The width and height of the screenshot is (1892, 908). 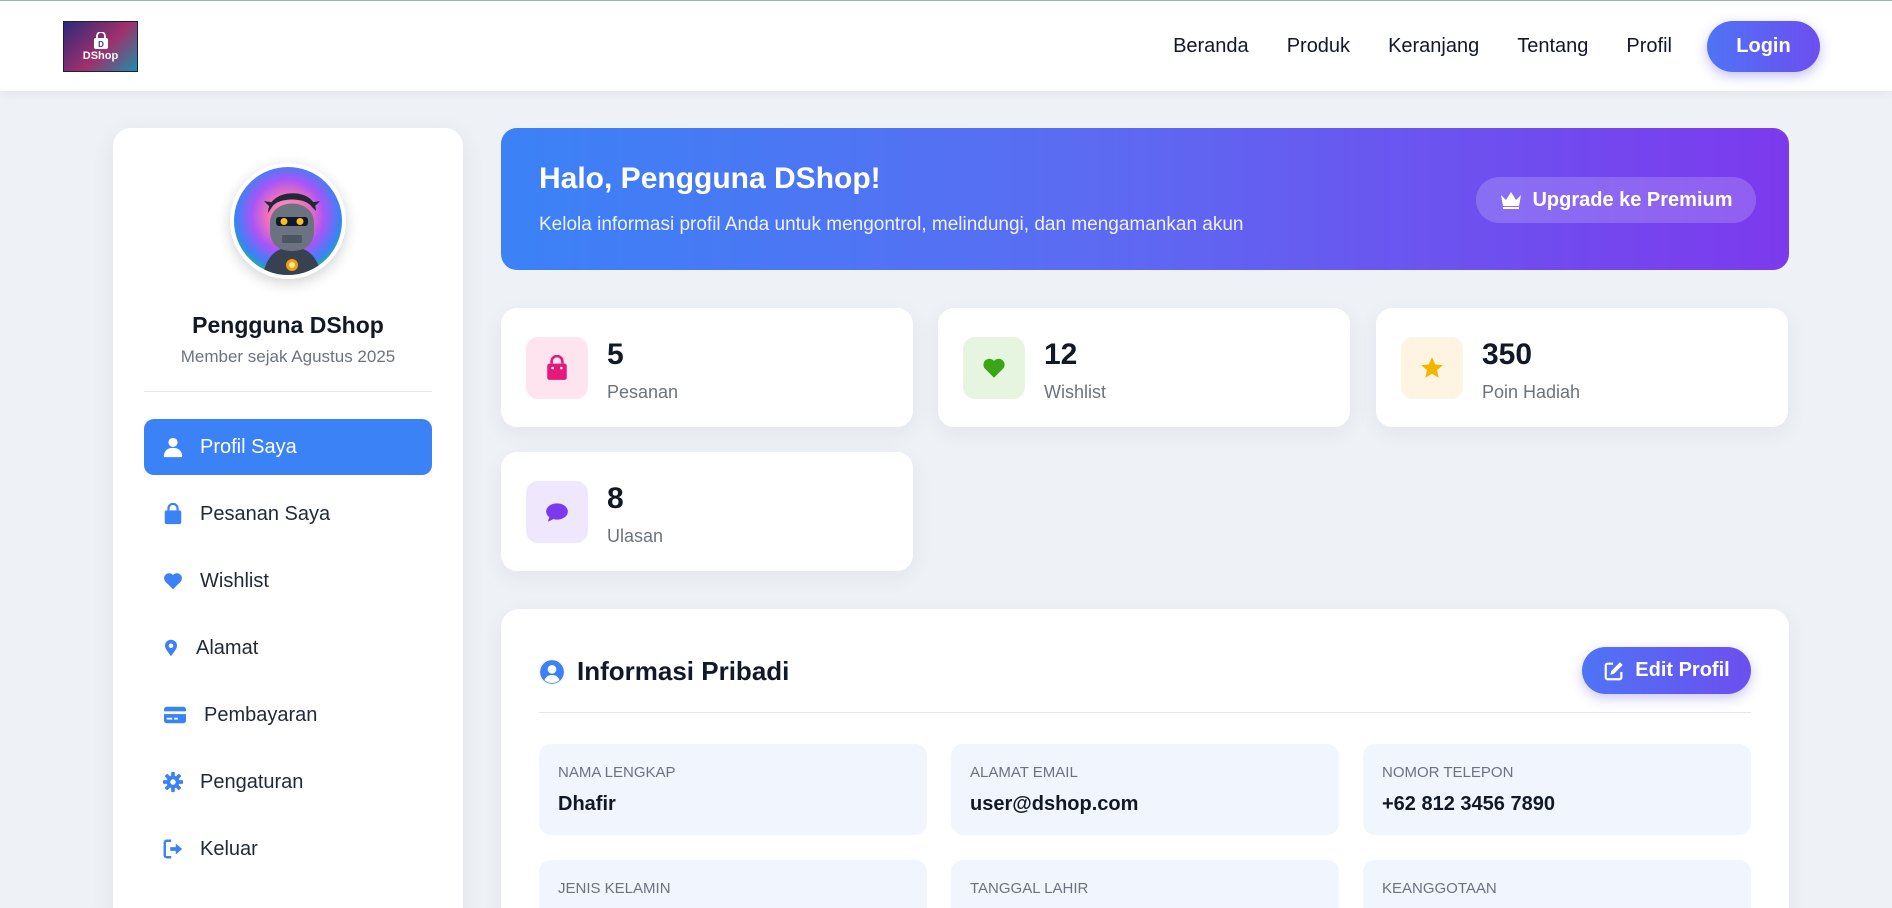 What do you see at coordinates (552, 671) in the screenshot?
I see `user-circle-icon` at bounding box center [552, 671].